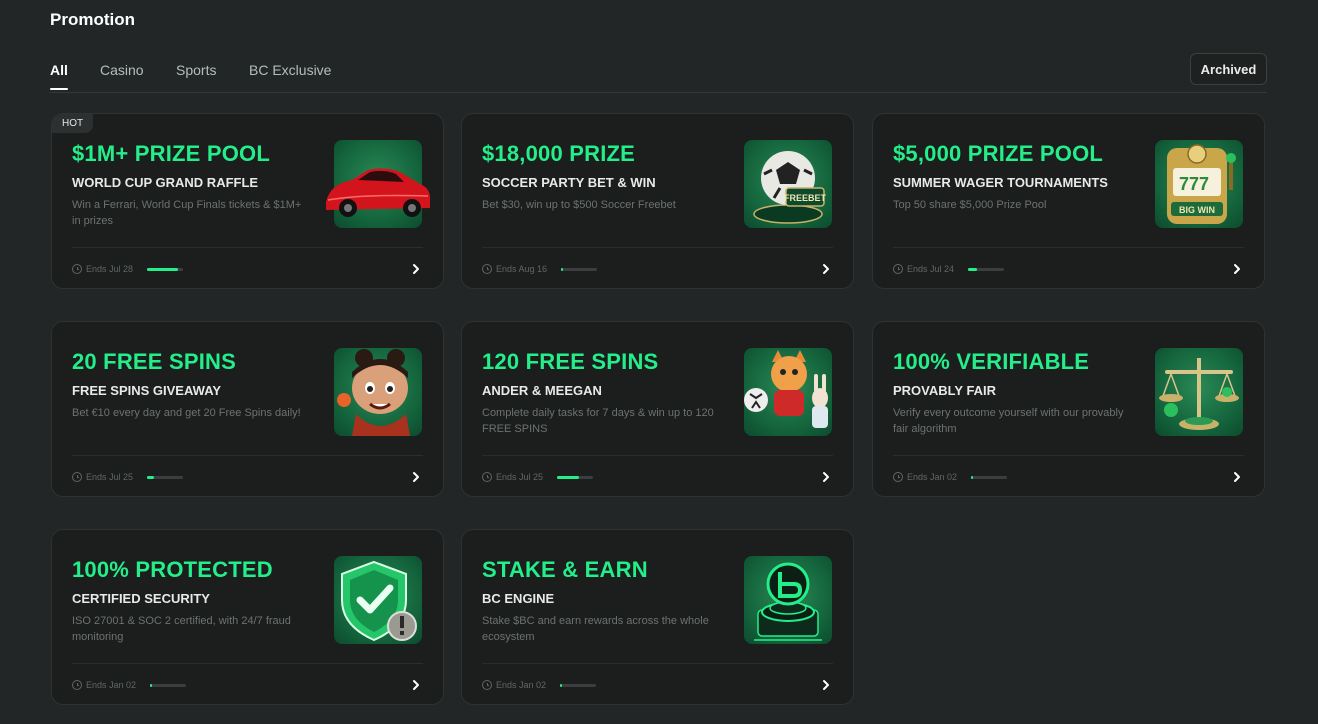  What do you see at coordinates (122, 70) in the screenshot?
I see `tab-casino: Casino` at bounding box center [122, 70].